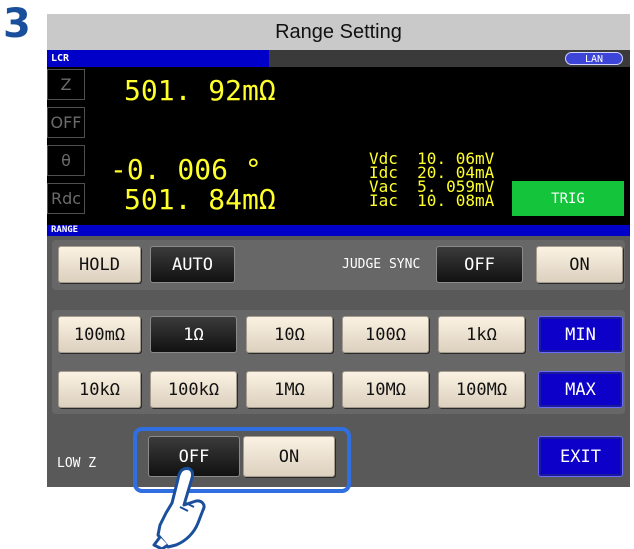  What do you see at coordinates (568, 198) in the screenshot?
I see `trig-button: TRIG` at bounding box center [568, 198].